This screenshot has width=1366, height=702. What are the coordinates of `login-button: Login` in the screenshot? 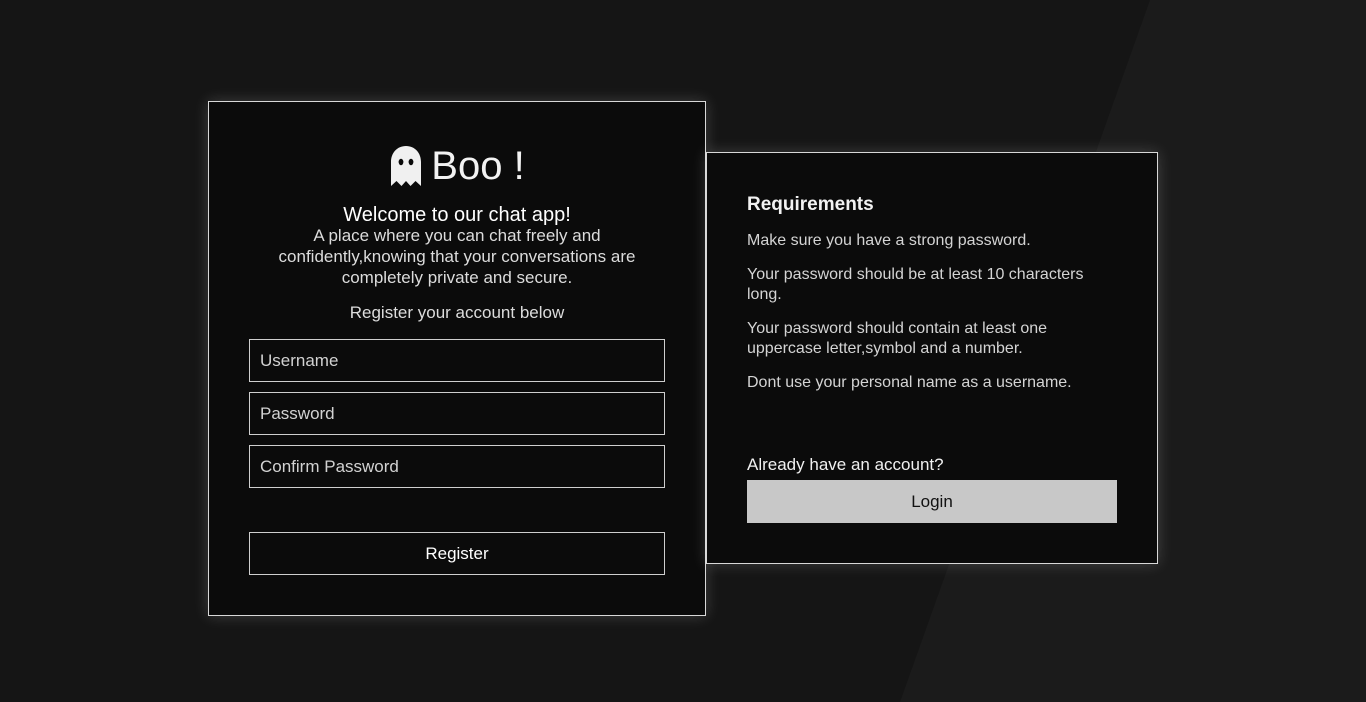 It's located at (932, 501).